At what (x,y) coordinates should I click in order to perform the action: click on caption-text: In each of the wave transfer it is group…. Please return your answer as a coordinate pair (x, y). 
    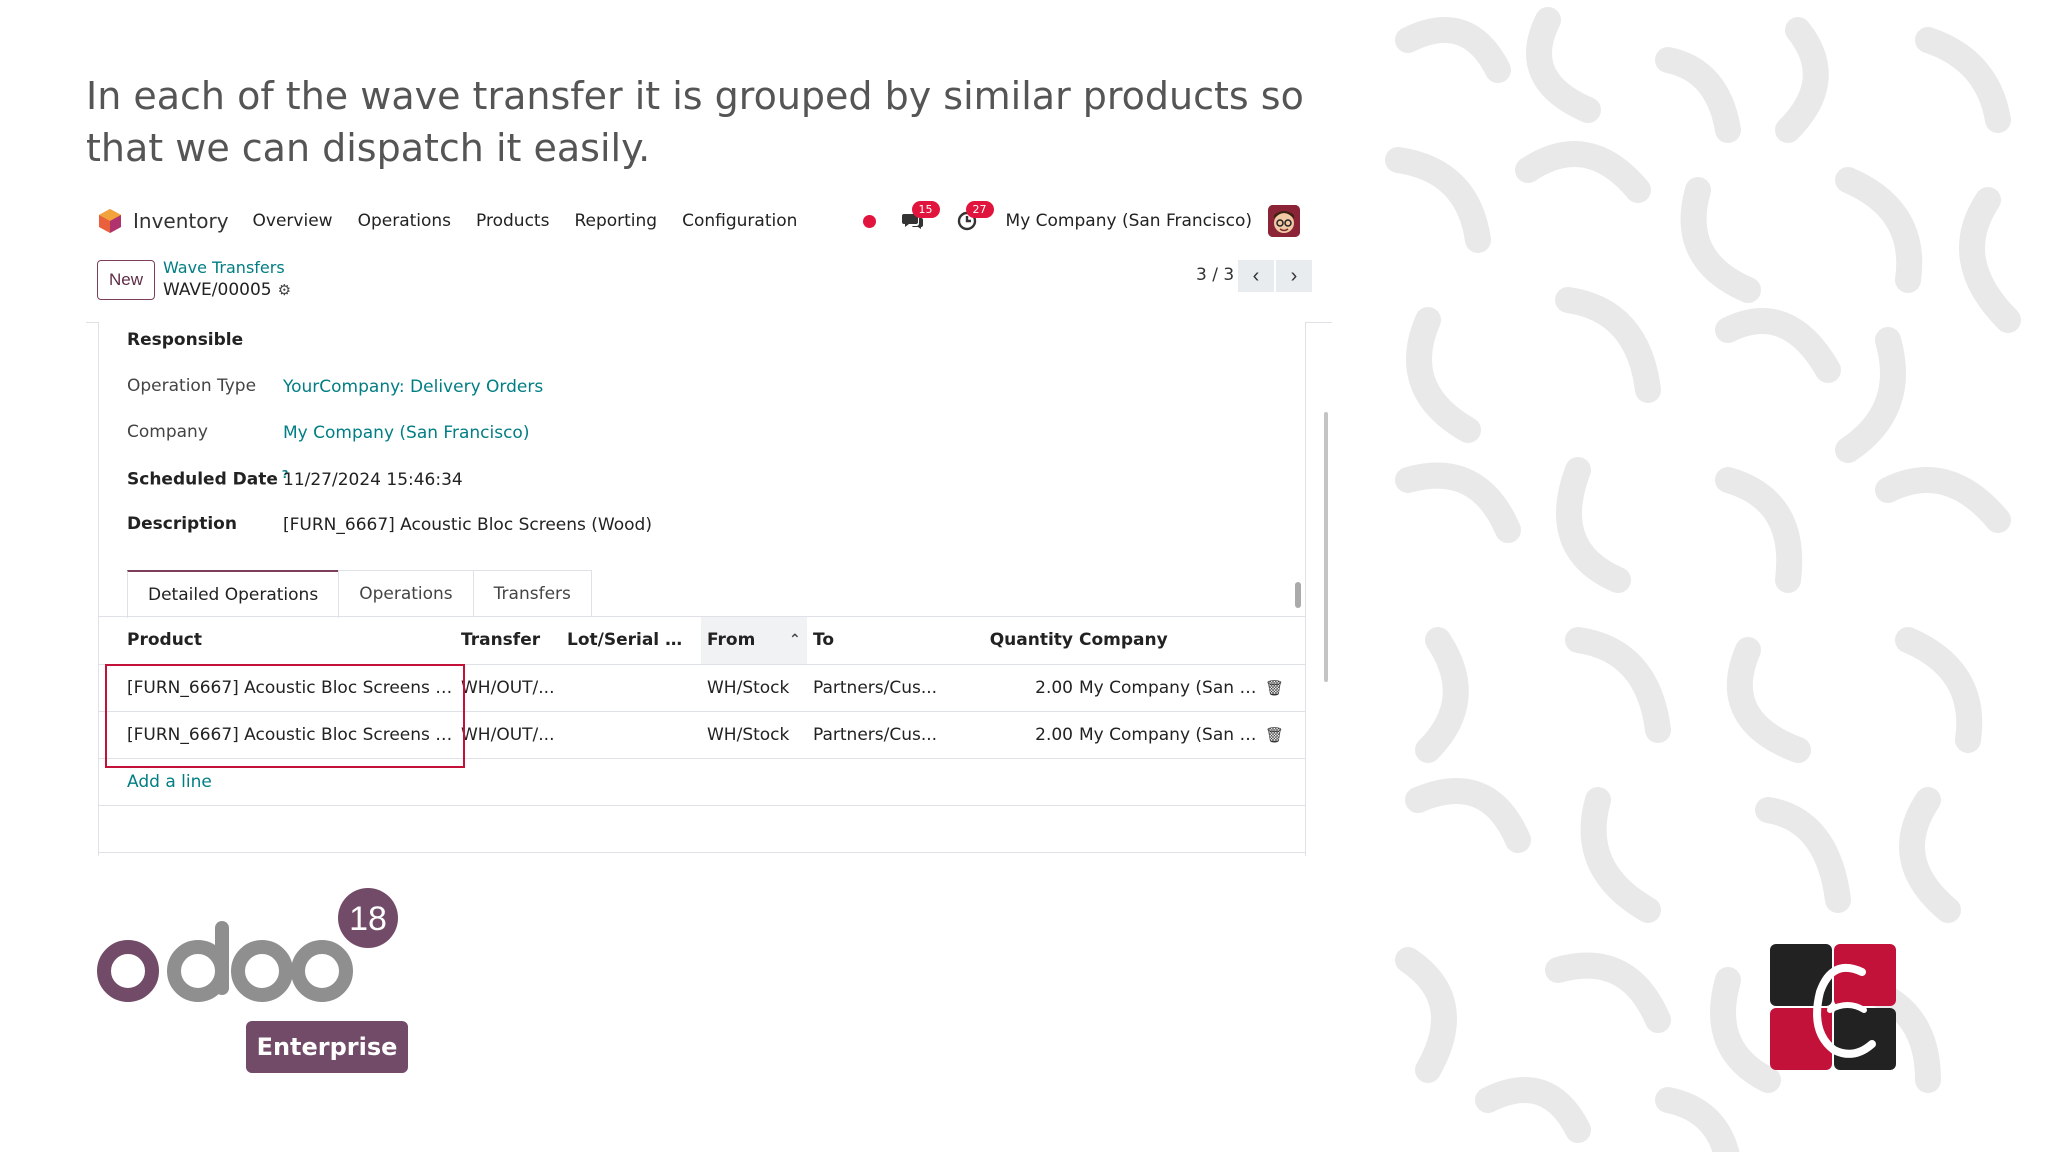
    Looking at the image, I should click on (695, 122).